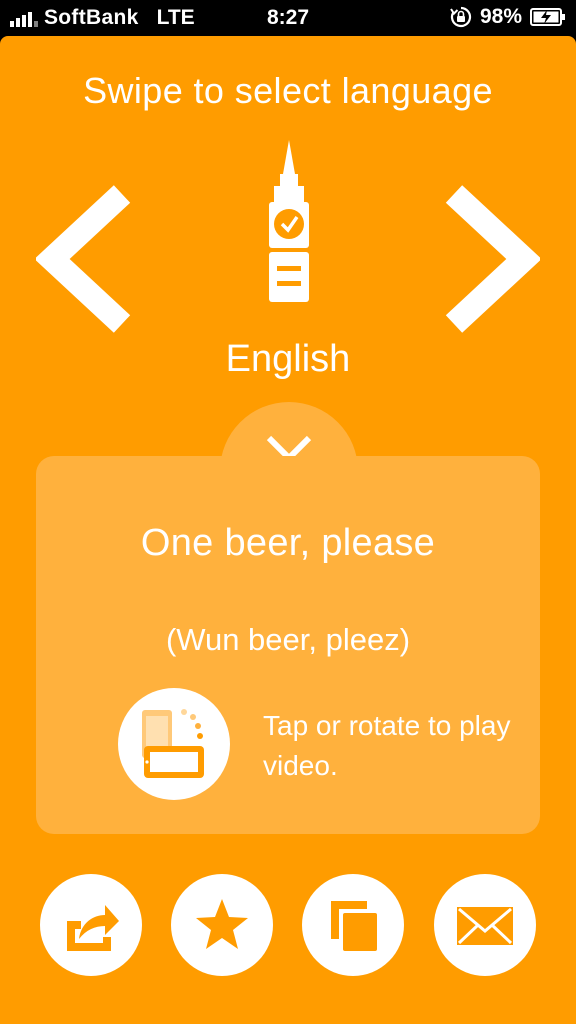 This screenshot has height=1024, width=576. I want to click on envelope-icon, so click(485, 926).